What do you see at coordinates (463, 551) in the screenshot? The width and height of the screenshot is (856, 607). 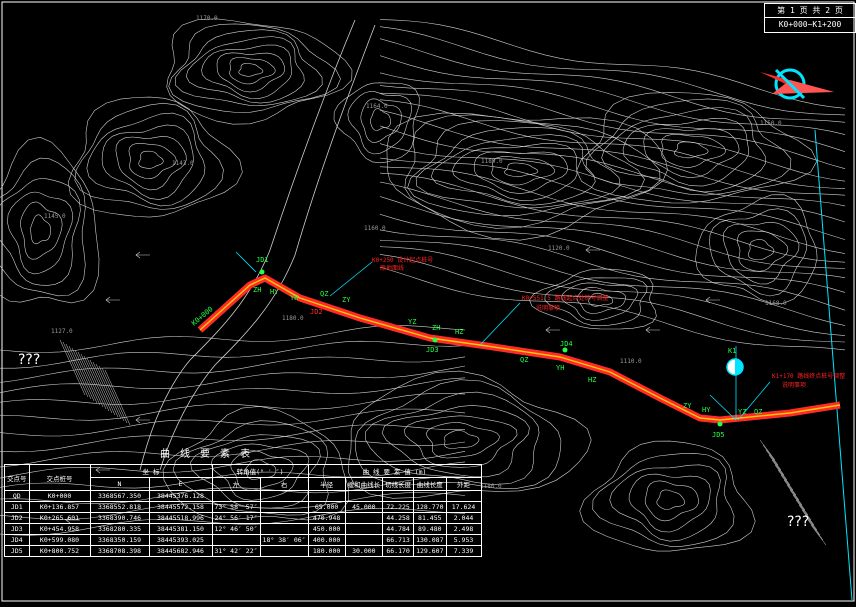 I see `table-cell: 7.339` at bounding box center [463, 551].